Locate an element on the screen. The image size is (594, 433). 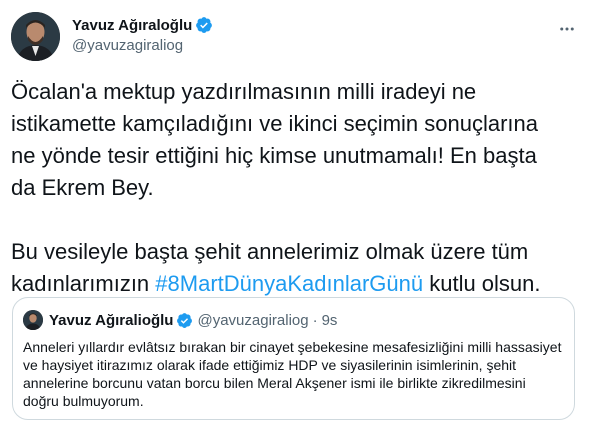
quoted-author-name: Yavuz Ağıralioğlu is located at coordinates (111, 320).